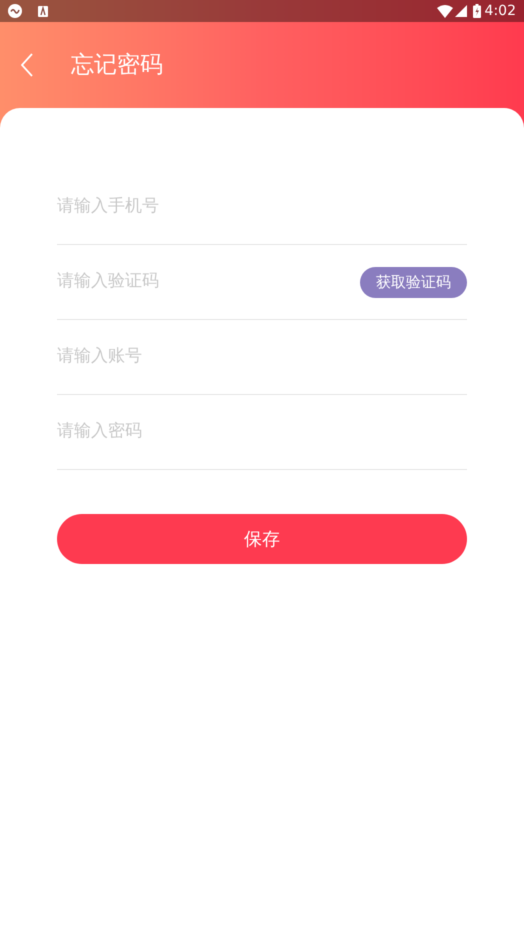  I want to click on status-time: 4:02, so click(500, 11).